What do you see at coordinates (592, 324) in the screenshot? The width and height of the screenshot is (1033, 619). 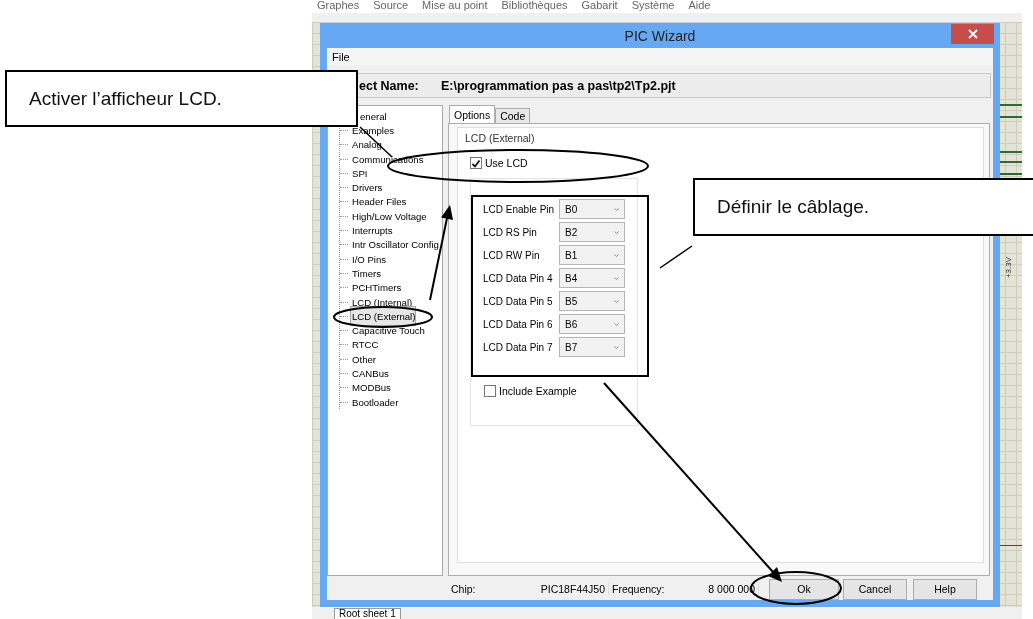 I see `pin-dropdown: B6` at bounding box center [592, 324].